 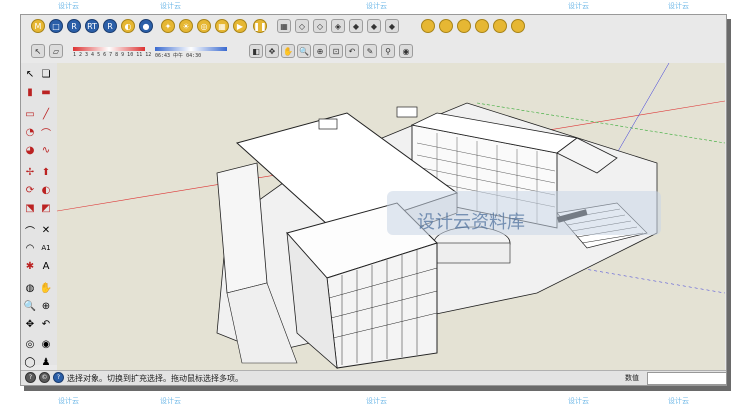 I want to click on offset-icon: ◩, so click(x=46, y=208).